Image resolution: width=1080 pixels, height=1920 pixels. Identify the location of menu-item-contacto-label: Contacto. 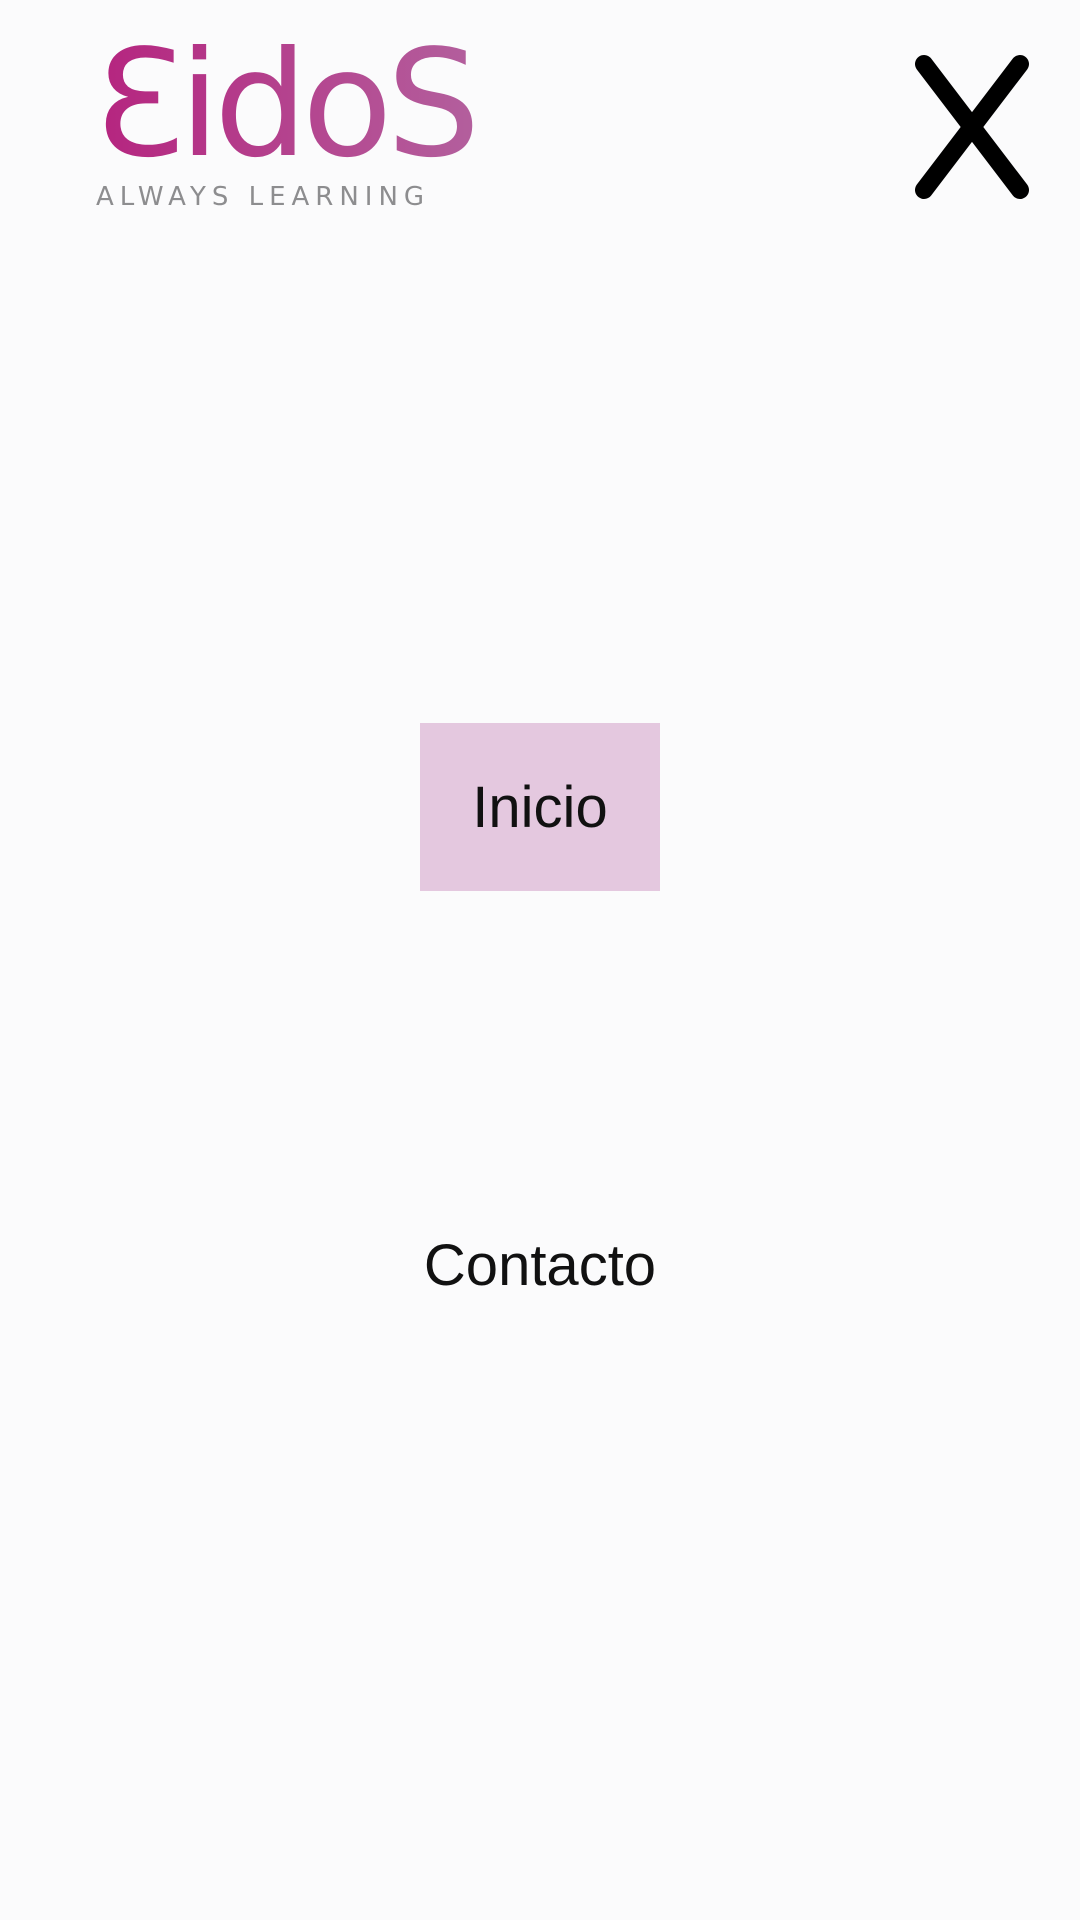
(540, 1265).